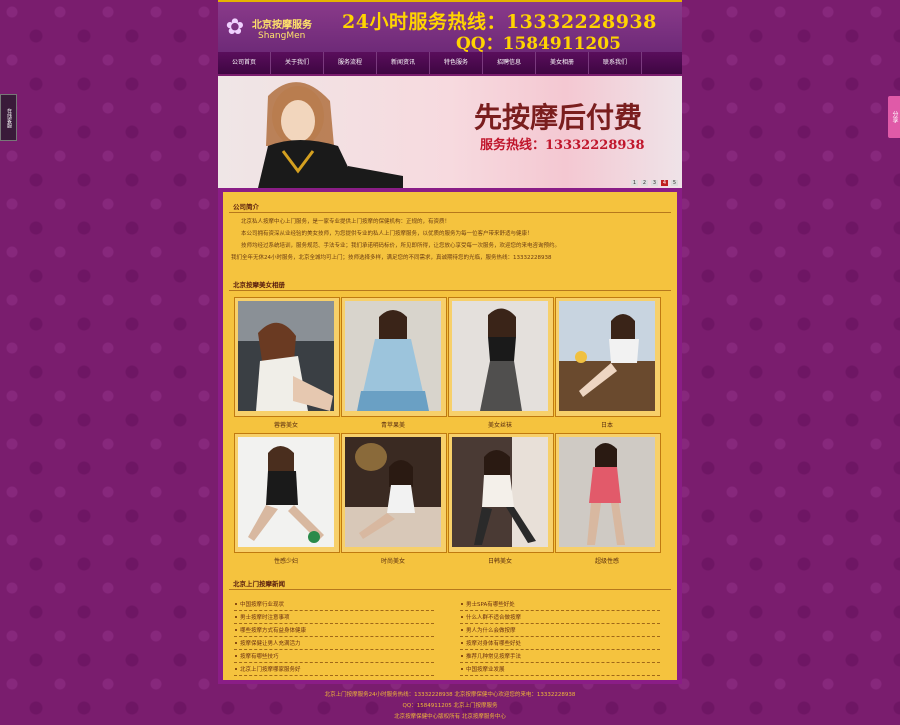  I want to click on news-link: 男士按摩时注意事项, so click(265, 617).